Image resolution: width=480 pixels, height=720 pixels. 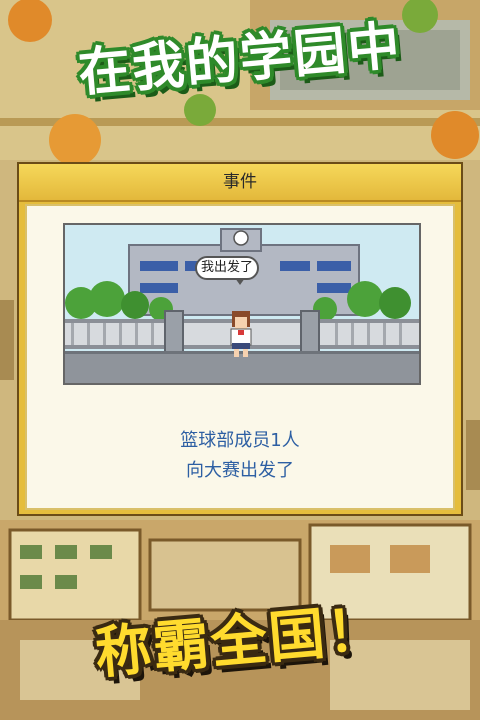 What do you see at coordinates (240, 60) in the screenshot?
I see `top-banner: 在我的学园中` at bounding box center [240, 60].